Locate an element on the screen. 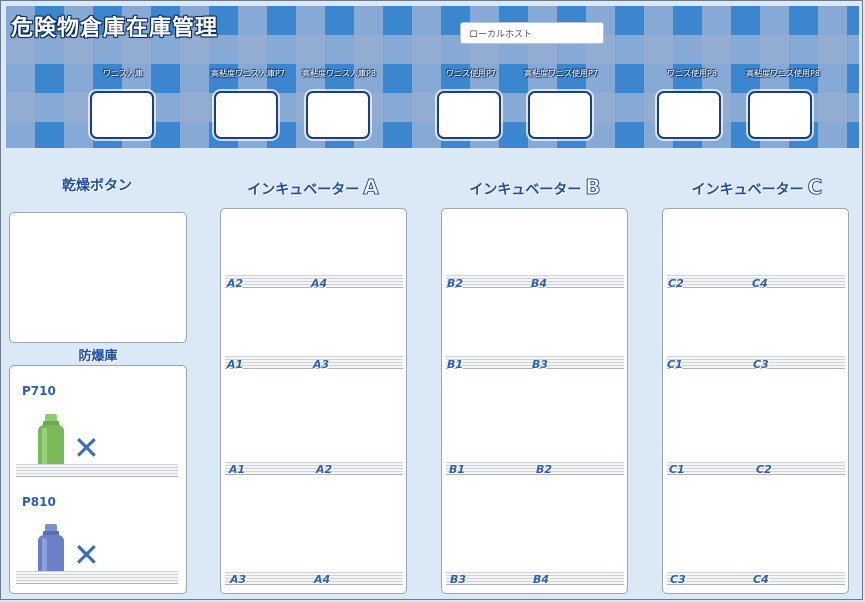 The height and width of the screenshot is (602, 865). incubator-c-panel: C2 C4 C1 C3 C1 C2 C3 C4 is located at coordinates (755, 401).